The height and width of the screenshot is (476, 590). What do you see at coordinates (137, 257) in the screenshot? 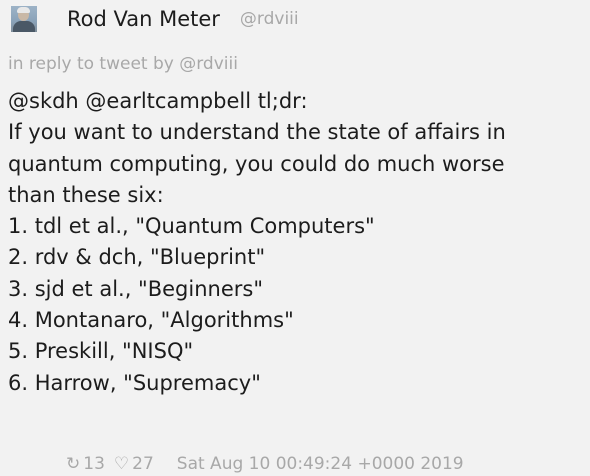
I see `tweet-line: 2. rdv & dch, "Blueprint"` at bounding box center [137, 257].